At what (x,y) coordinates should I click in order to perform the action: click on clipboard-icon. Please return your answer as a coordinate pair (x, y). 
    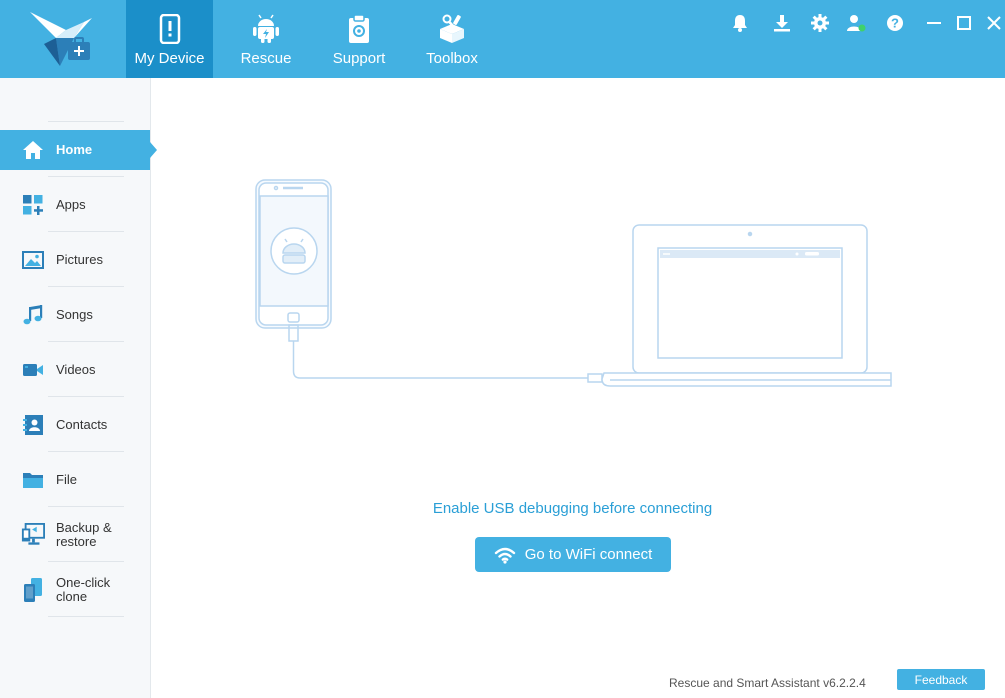
    Looking at the image, I should click on (359, 29).